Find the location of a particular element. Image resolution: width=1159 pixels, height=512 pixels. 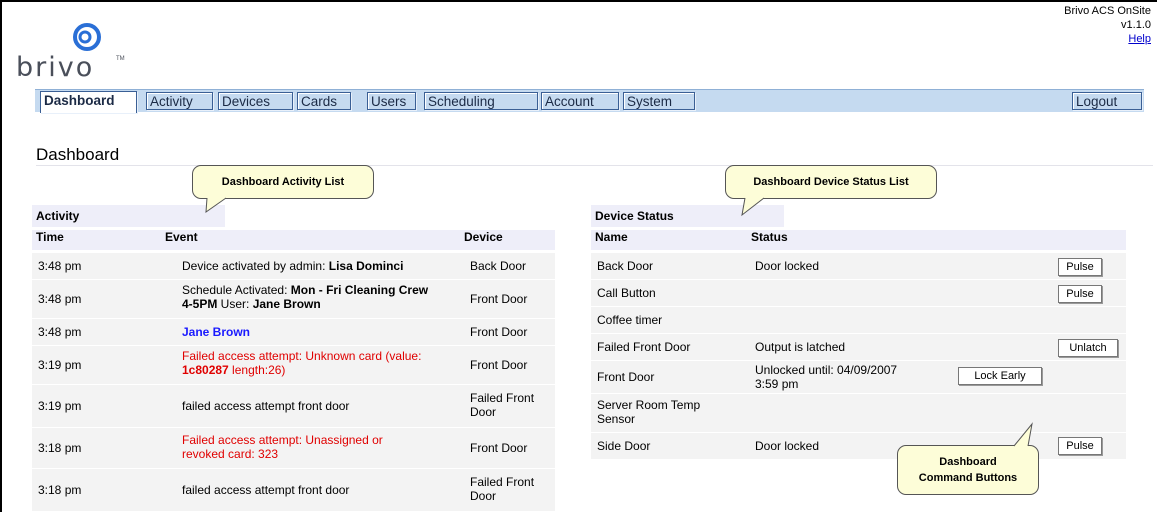

activity-col-time: Time is located at coordinates (50, 237).